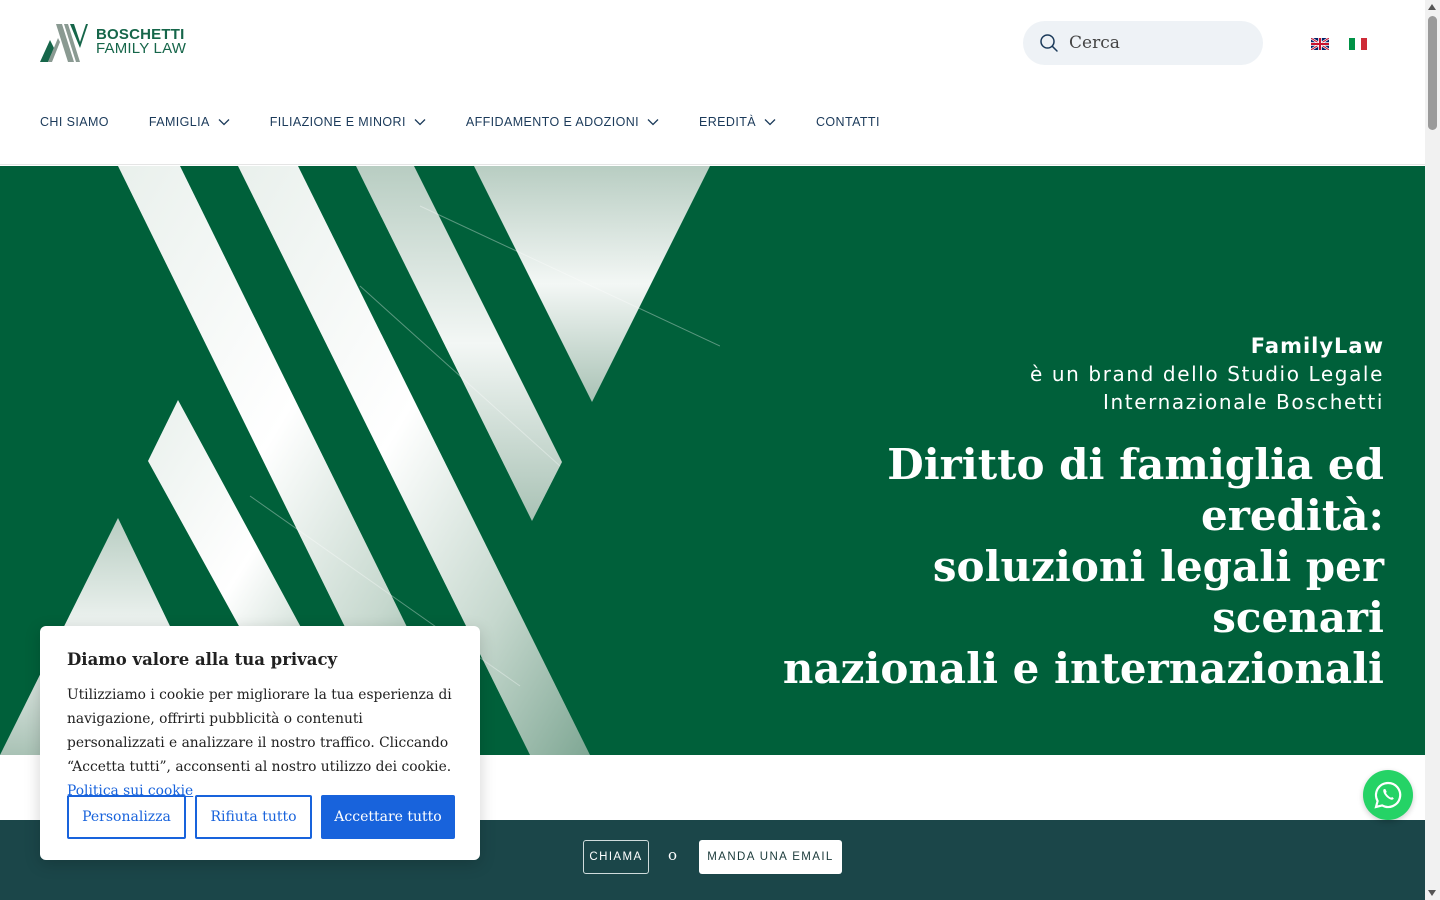 The width and height of the screenshot is (1440, 900). What do you see at coordinates (1243, 402) in the screenshot?
I see `brand-subtitle-line2: Internazionale Boschetti` at bounding box center [1243, 402].